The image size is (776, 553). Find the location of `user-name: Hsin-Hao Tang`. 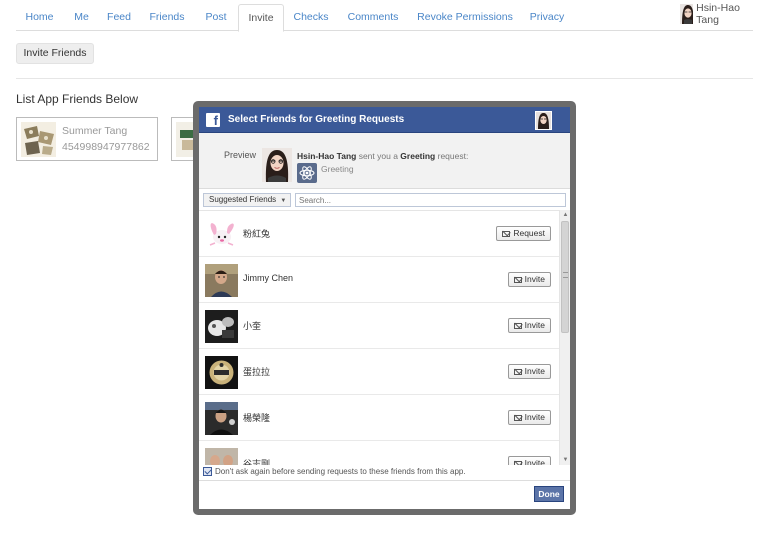

user-name: Hsin-Hao Tang is located at coordinates (718, 14).